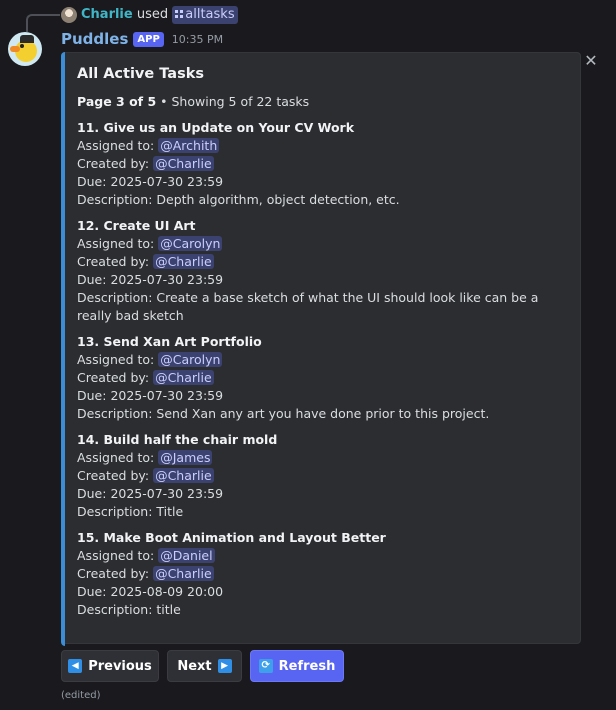 The width and height of the screenshot is (616, 710). I want to click on app-badge: APP, so click(148, 39).